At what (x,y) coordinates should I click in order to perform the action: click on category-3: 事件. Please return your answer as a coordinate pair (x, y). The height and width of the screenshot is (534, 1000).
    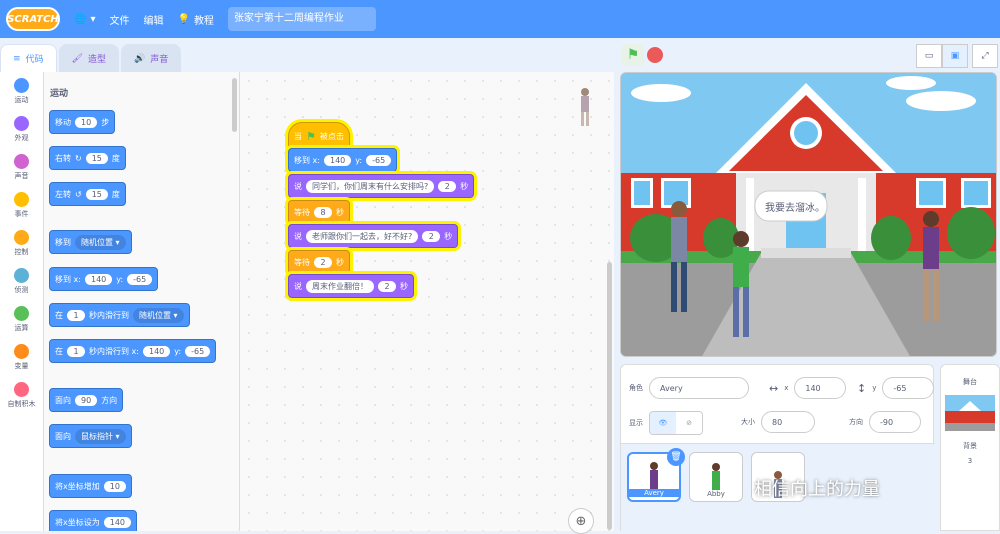
    Looking at the image, I should click on (21, 205).